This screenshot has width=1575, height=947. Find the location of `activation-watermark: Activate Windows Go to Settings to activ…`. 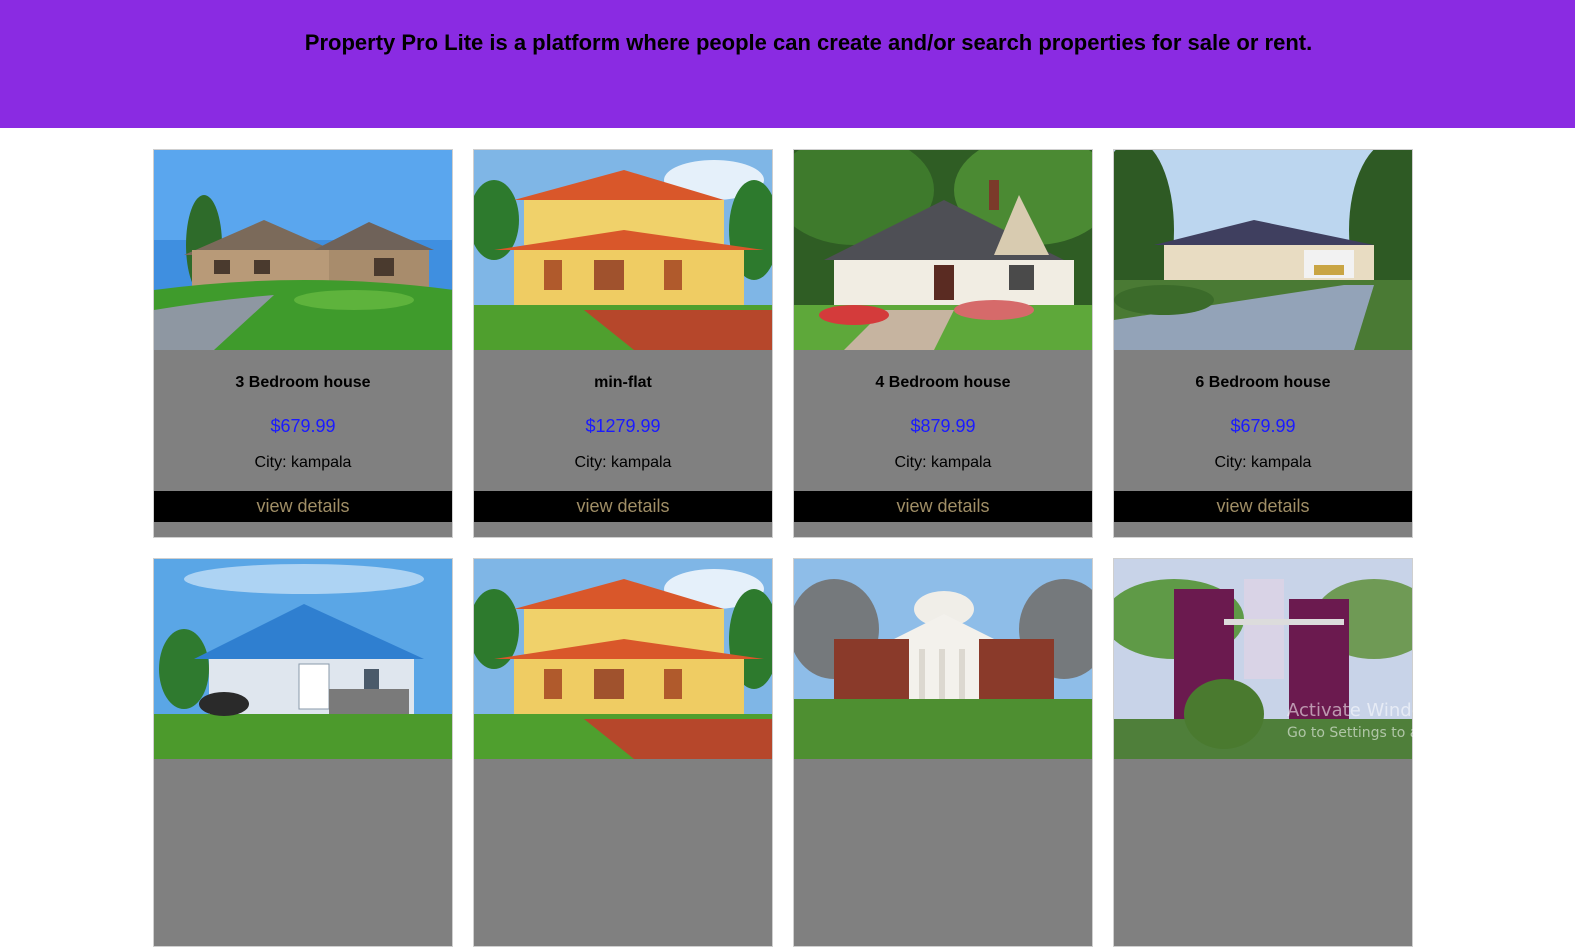

activation-watermark: Activate Windows Go to Settings to activ… is located at coordinates (1412, 720).